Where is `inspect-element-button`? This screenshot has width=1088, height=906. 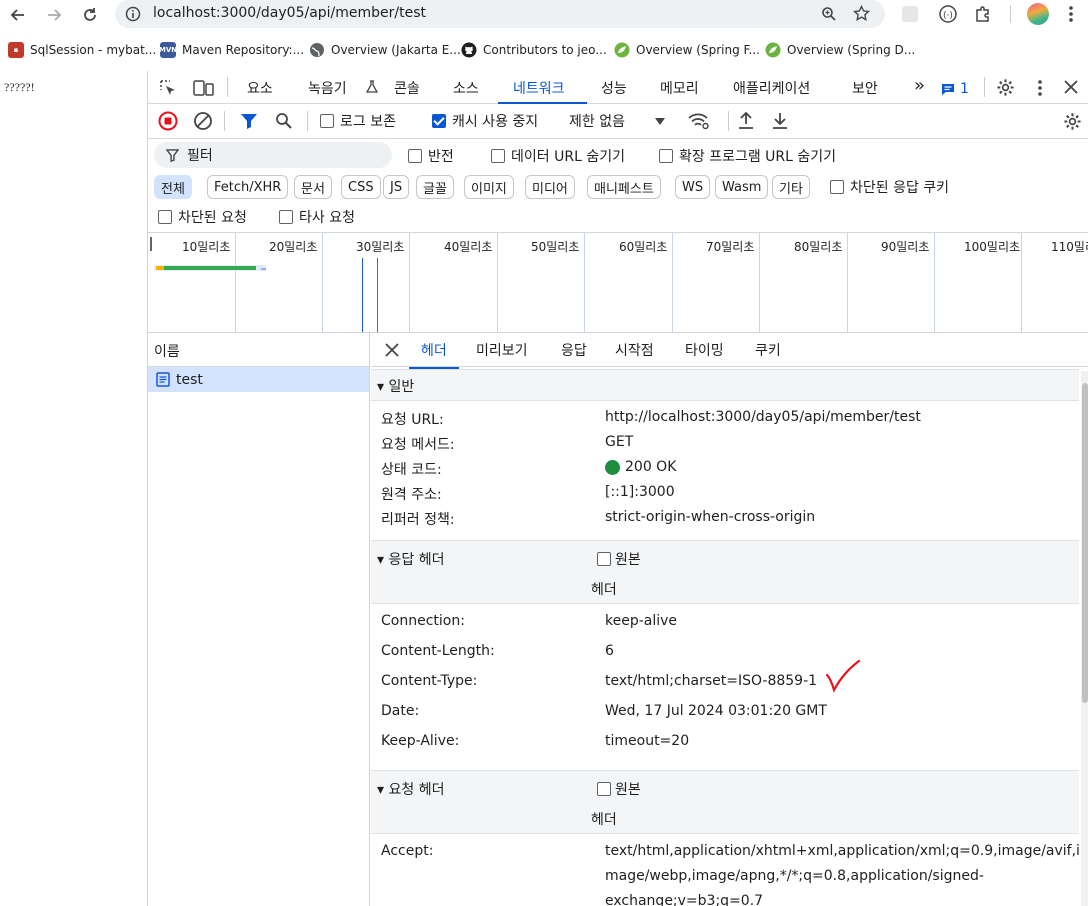 inspect-element-button is located at coordinates (168, 88).